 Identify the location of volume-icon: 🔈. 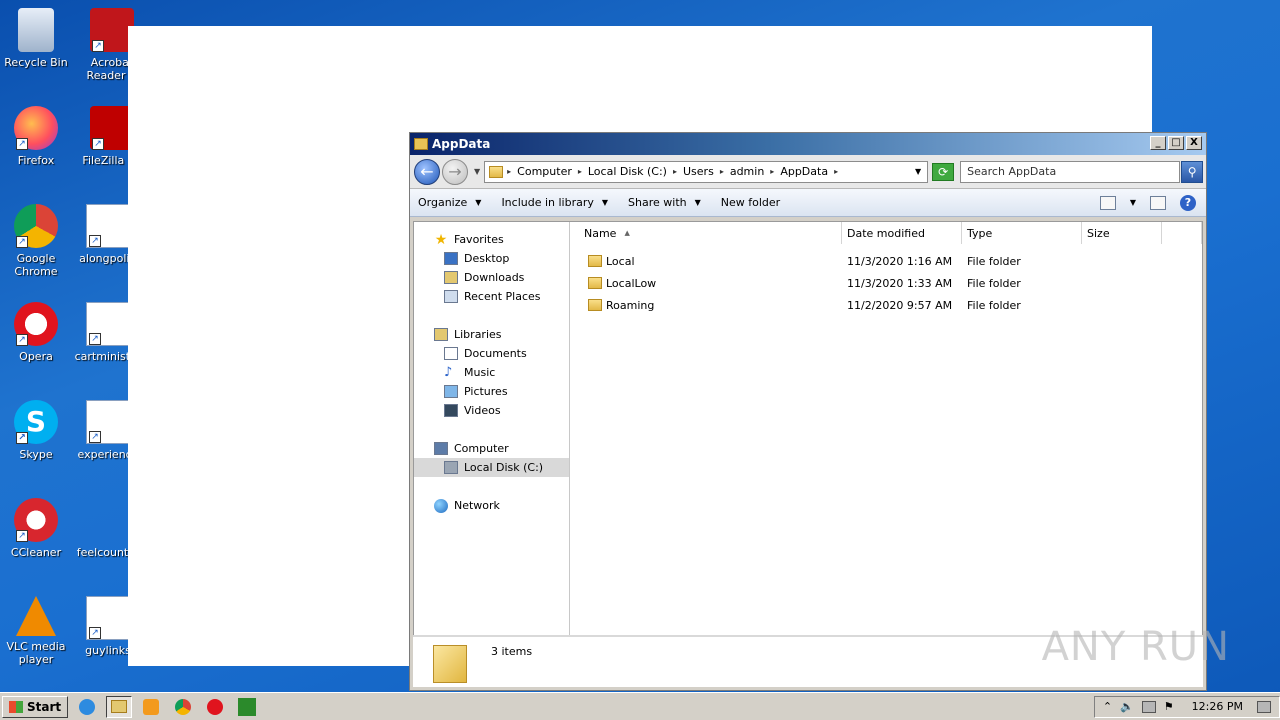
(1127, 706).